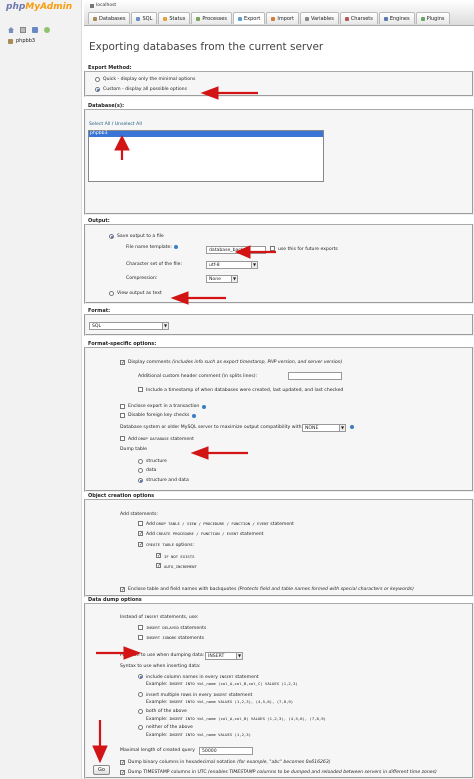 This screenshot has height=779, width=474. What do you see at coordinates (232, 265) in the screenshot?
I see `charset-select: utf-8 ▼` at bounding box center [232, 265].